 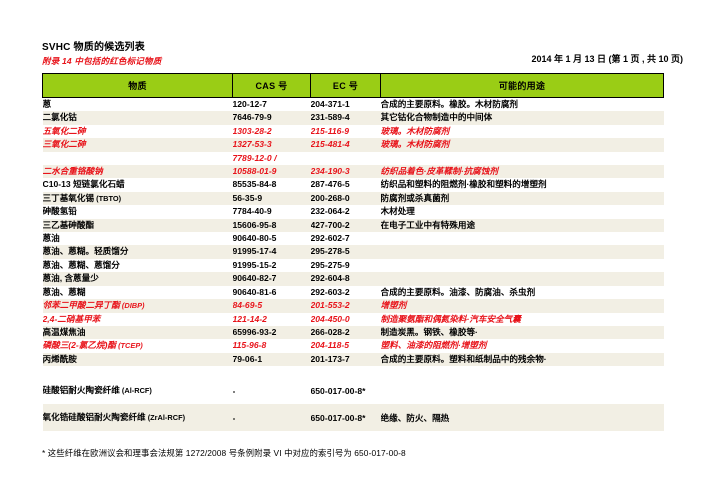 I want to click on cell-cas: 85535-84-8, so click(x=254, y=184).